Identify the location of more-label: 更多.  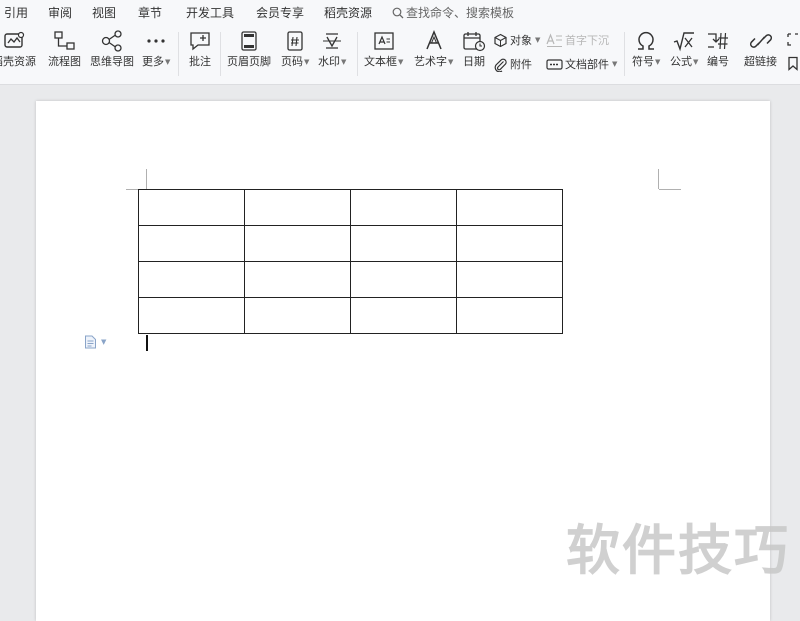
(153, 61).